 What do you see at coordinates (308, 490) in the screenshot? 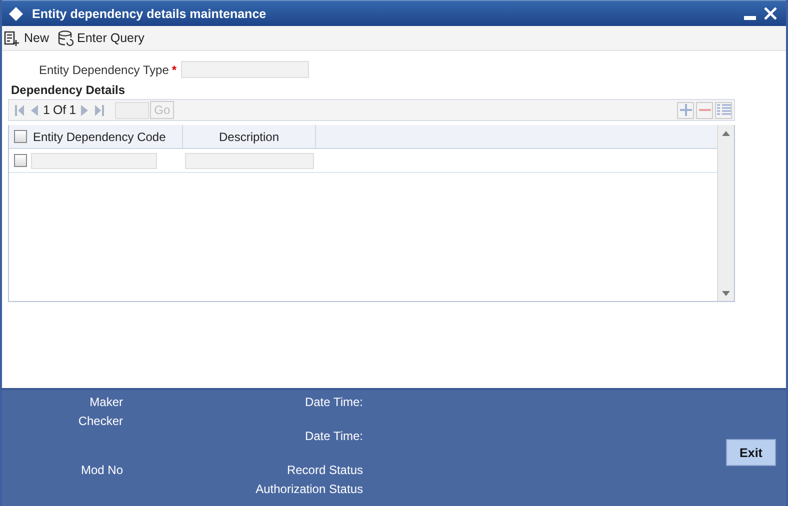
I see `authorization-status-label: Authorization Status` at bounding box center [308, 490].